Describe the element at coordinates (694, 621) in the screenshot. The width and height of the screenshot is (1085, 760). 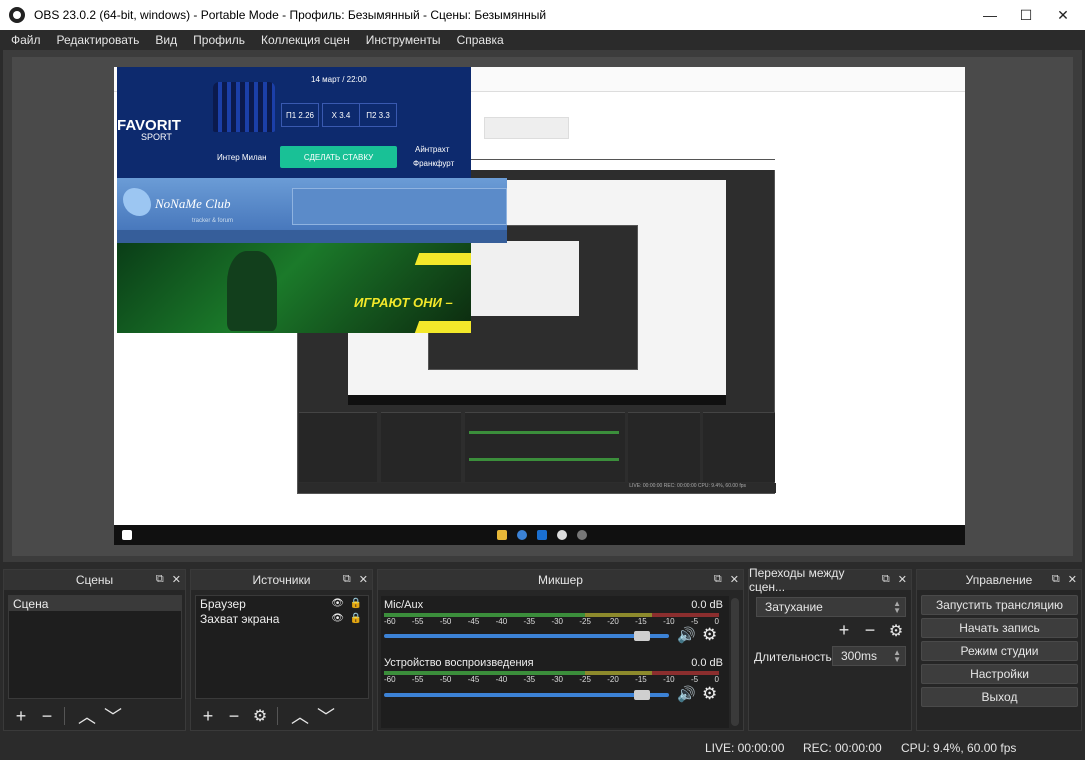
I see `scale-tick: -5` at that location.